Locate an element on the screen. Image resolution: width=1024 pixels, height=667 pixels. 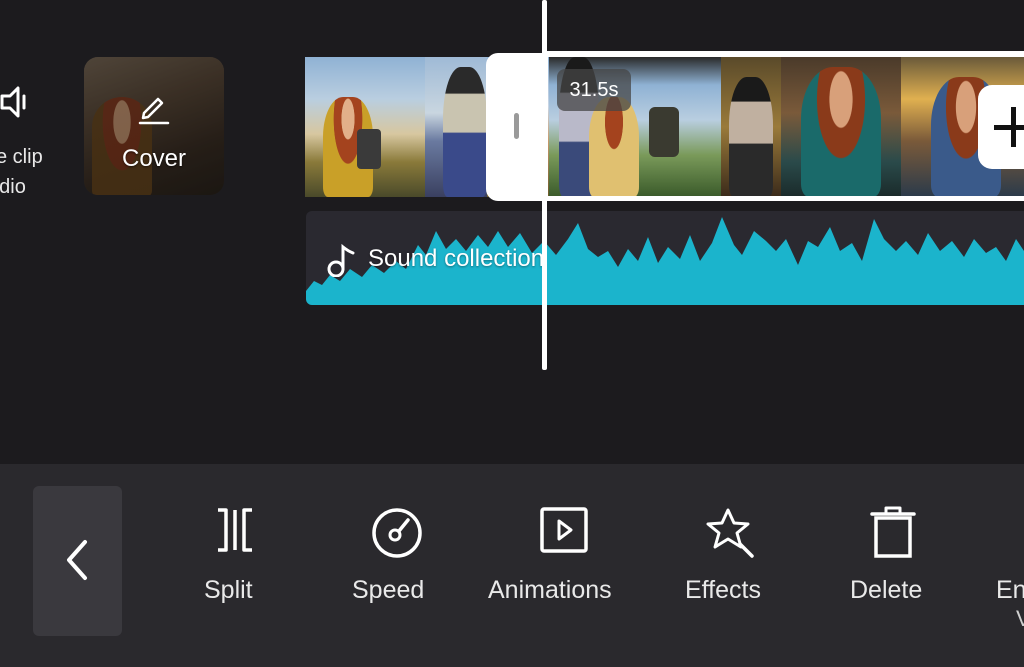
split-button: Split is located at coordinates (235, 555).